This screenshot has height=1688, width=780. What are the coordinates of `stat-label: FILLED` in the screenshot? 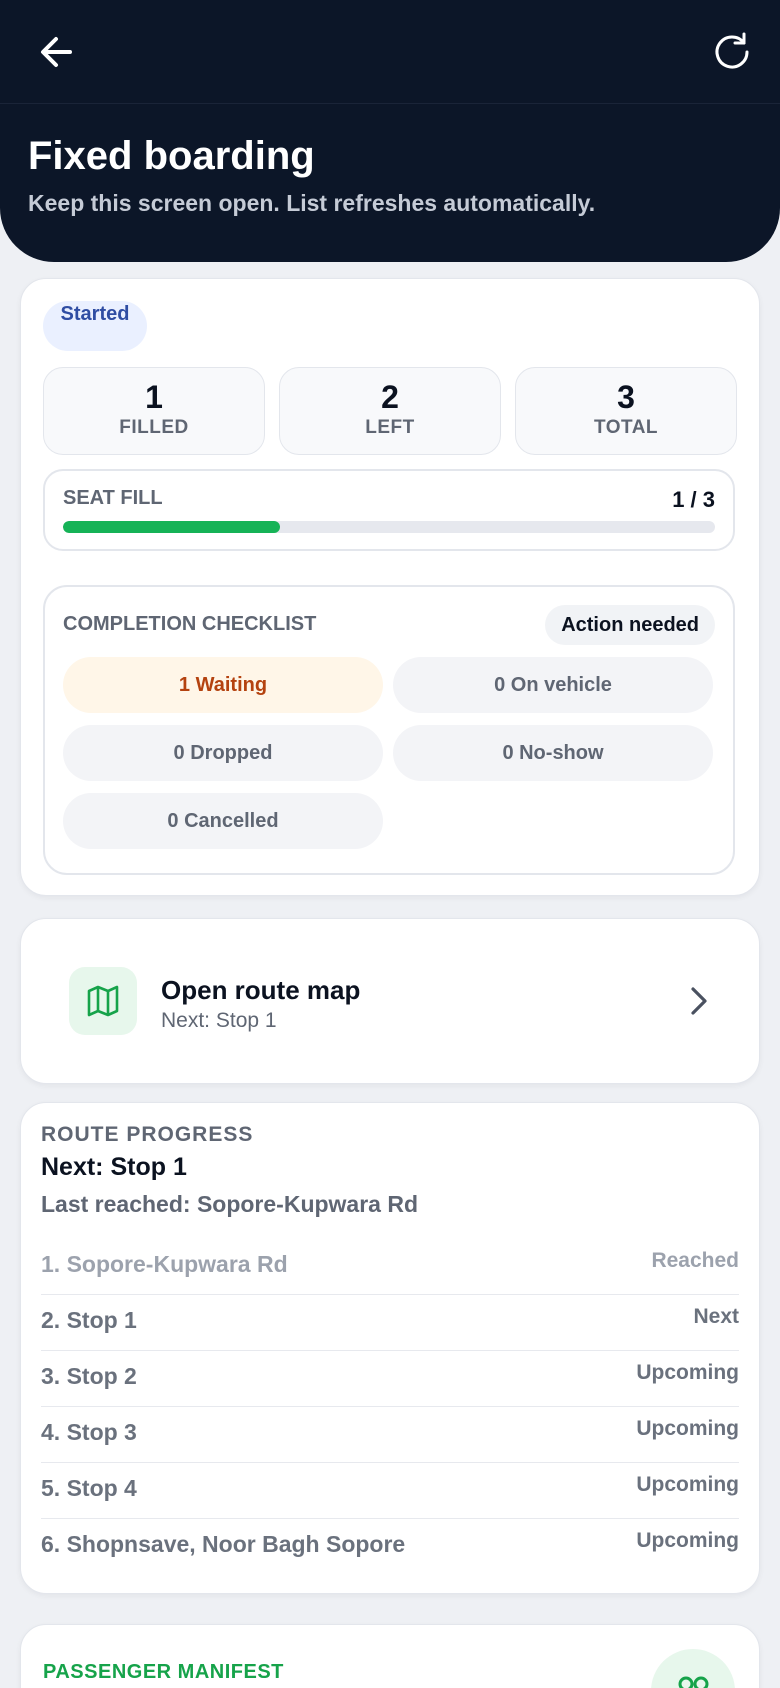 It's located at (154, 427).